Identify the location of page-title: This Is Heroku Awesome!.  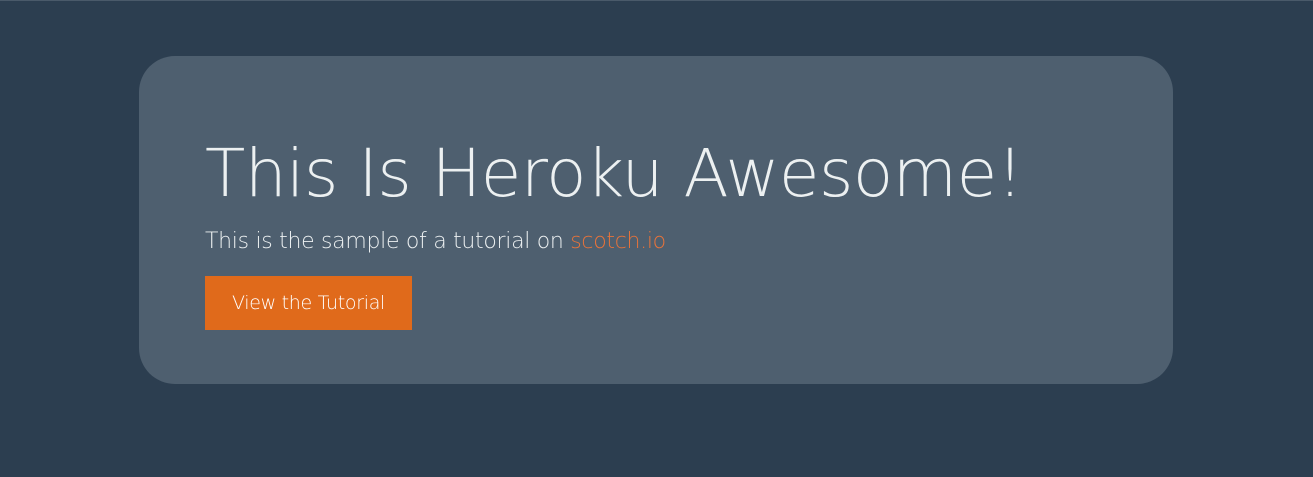
(614, 173).